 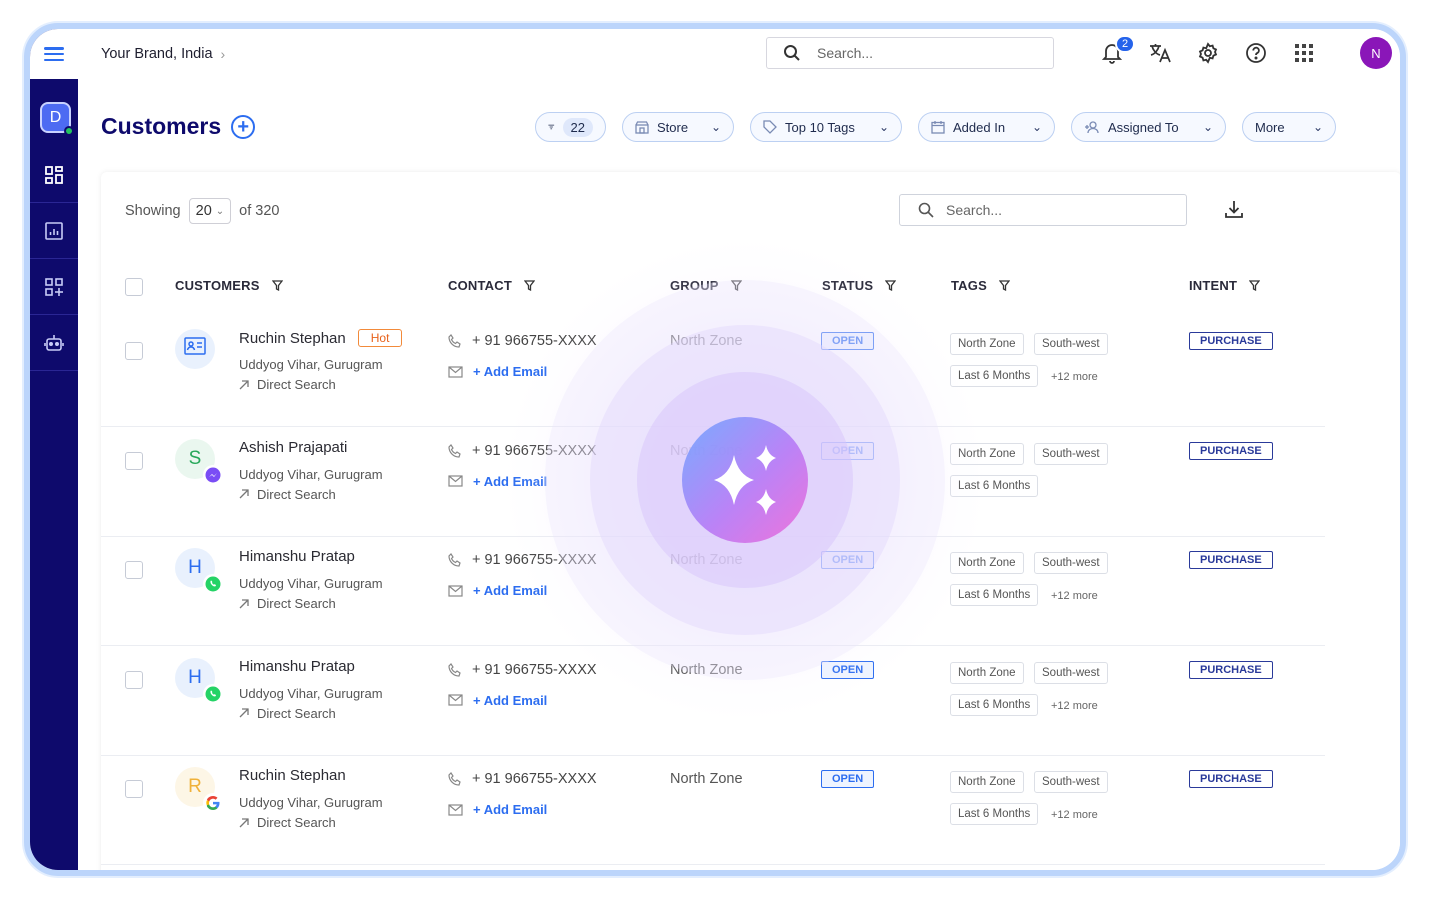 I want to click on customer-address: Uddyog Vihar, Gurugram, so click(x=311, y=364).